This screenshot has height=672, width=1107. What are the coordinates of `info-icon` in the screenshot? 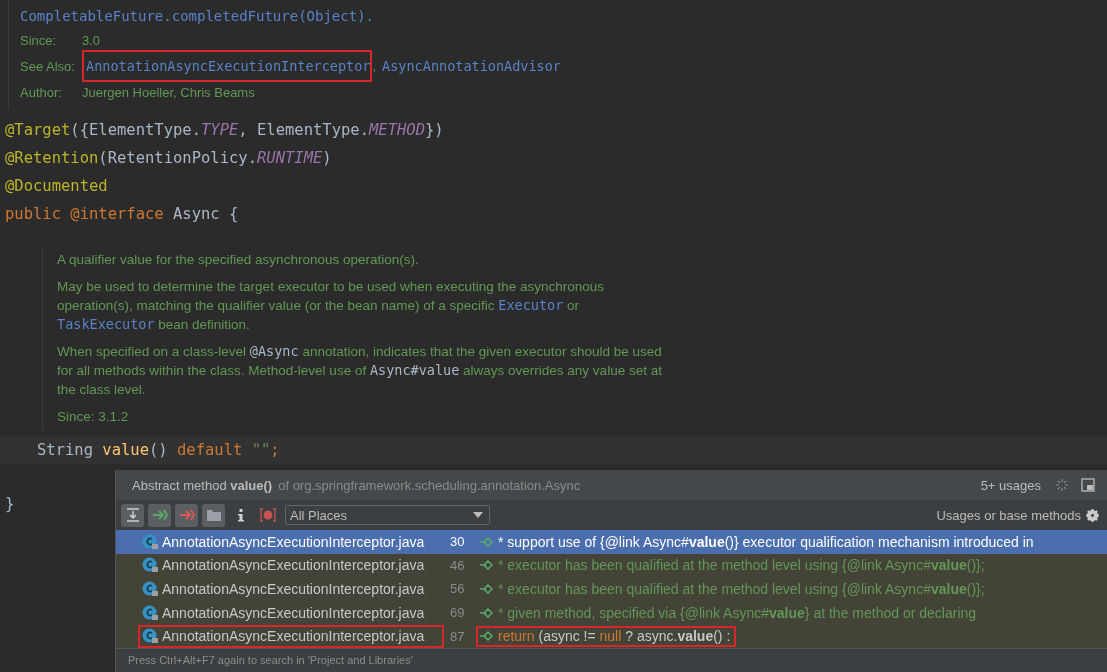 It's located at (240, 515).